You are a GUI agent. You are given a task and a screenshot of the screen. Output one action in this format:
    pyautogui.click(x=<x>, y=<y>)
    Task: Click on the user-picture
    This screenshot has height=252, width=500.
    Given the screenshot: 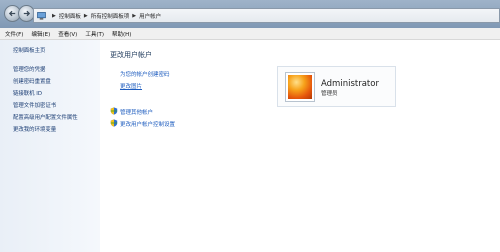 What is the action you would take?
    pyautogui.click(x=300, y=87)
    